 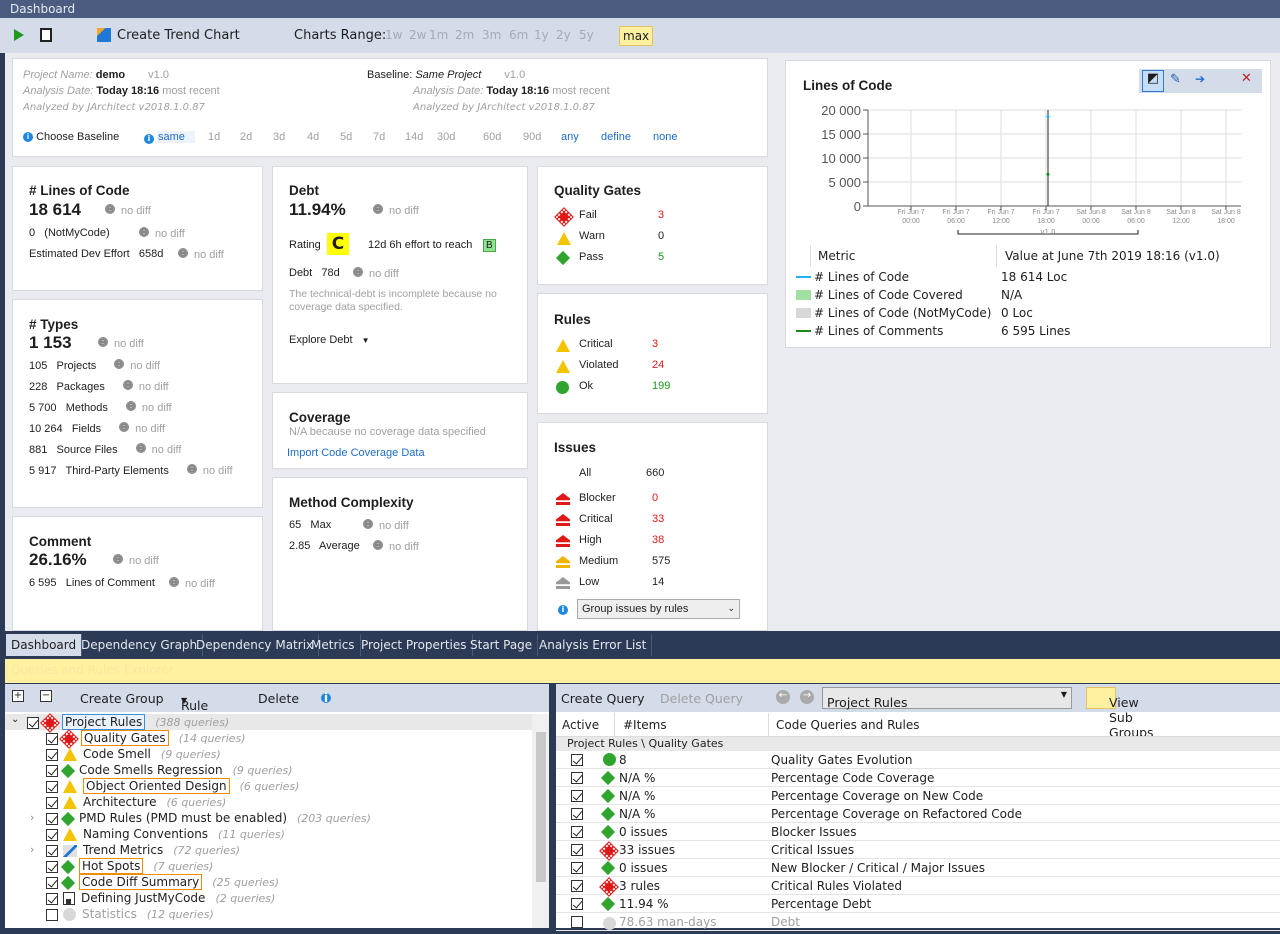 I want to click on delete-query-button: Delete Query, so click(x=701, y=698).